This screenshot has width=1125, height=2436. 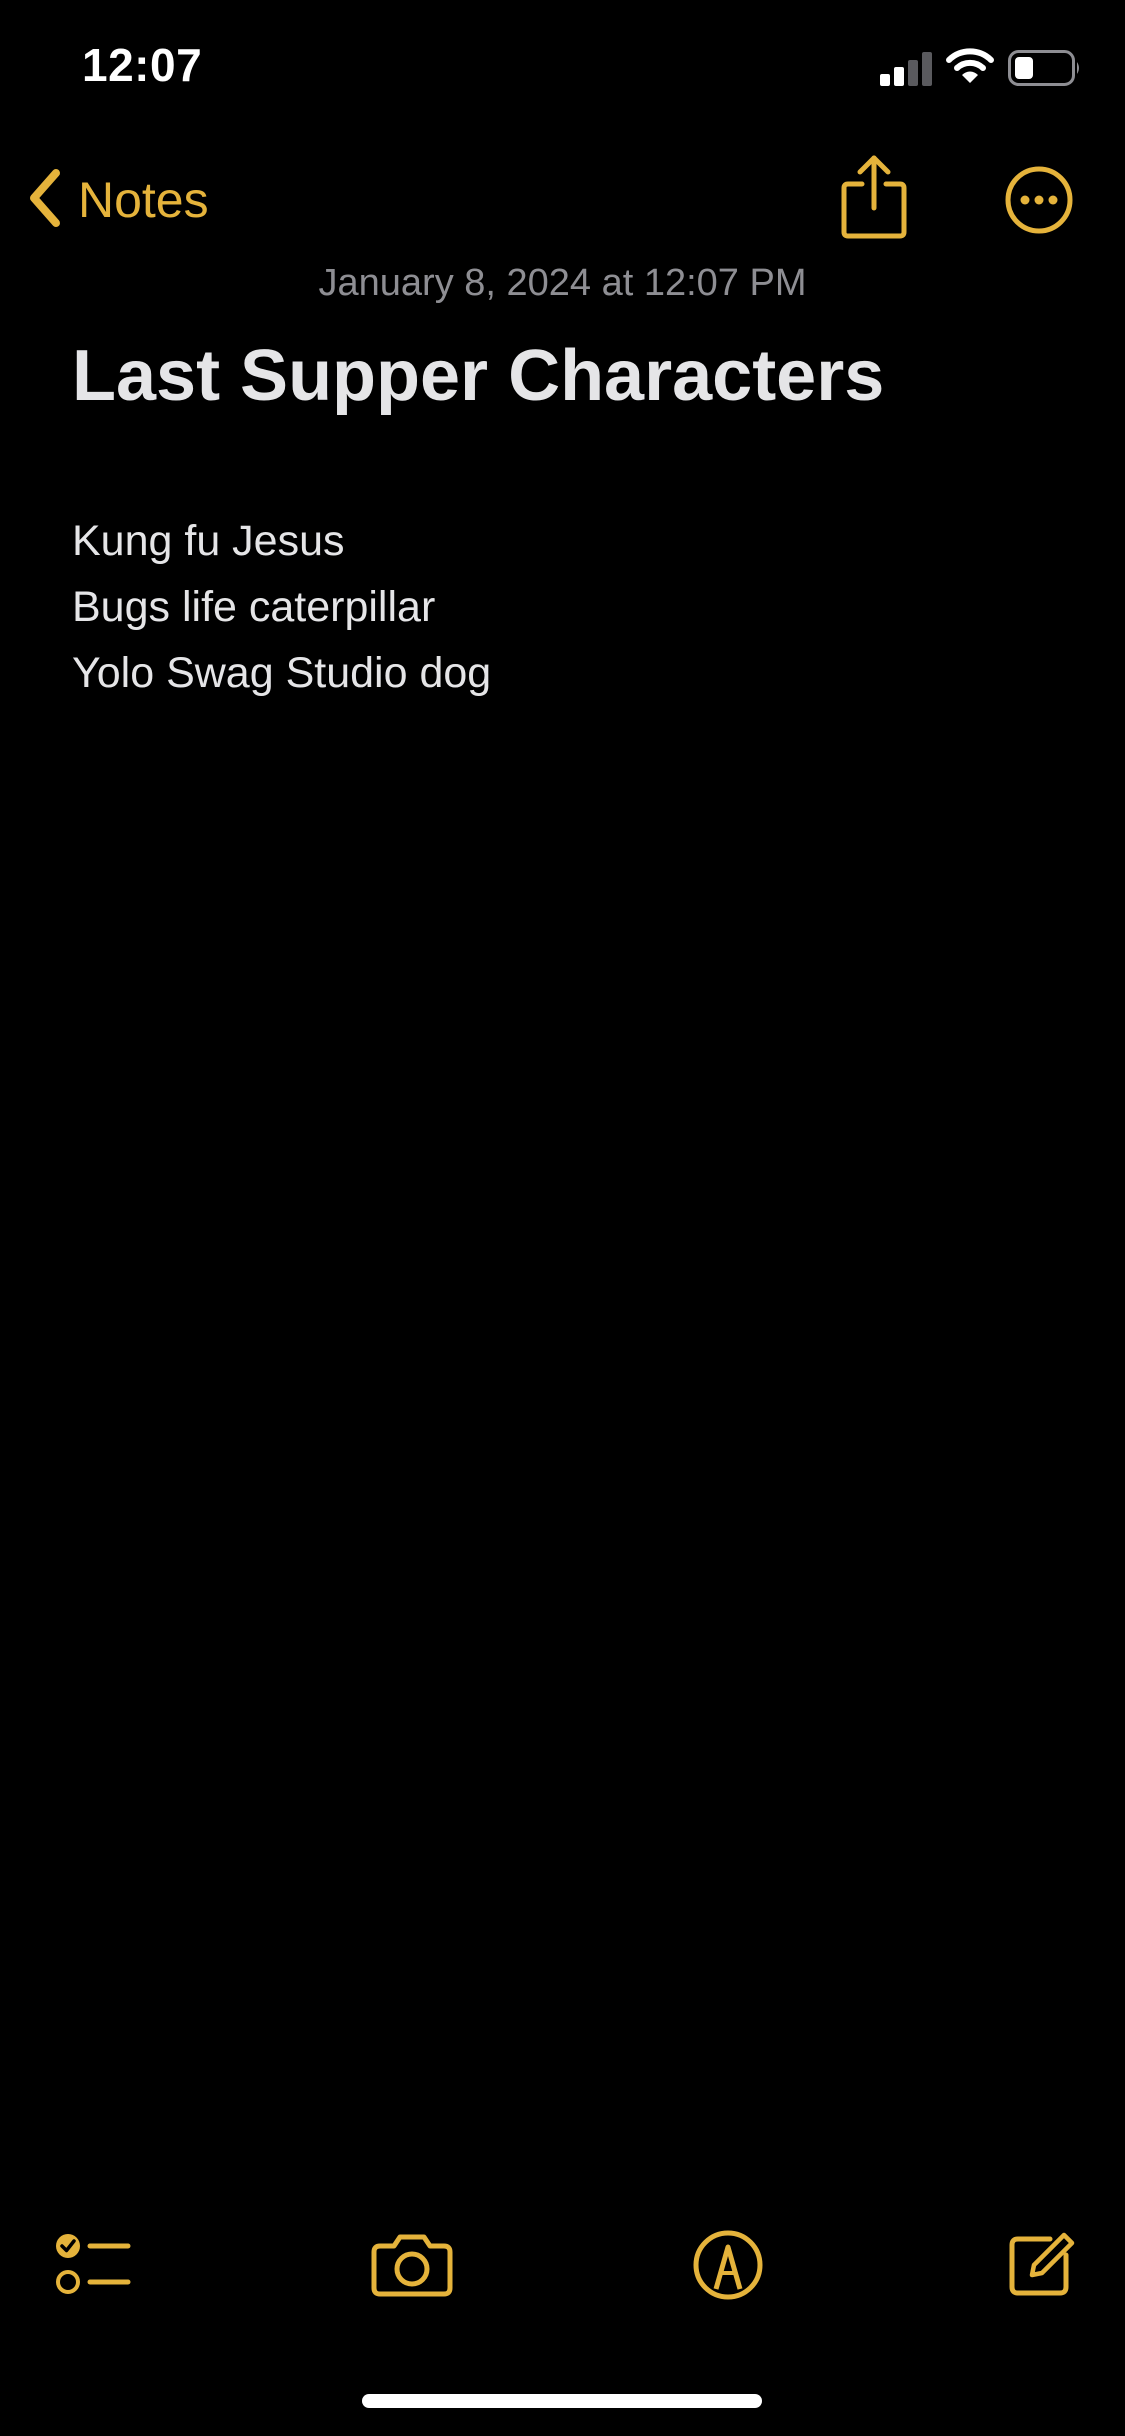 What do you see at coordinates (907, 71) in the screenshot?
I see `cellular-signal-icon` at bounding box center [907, 71].